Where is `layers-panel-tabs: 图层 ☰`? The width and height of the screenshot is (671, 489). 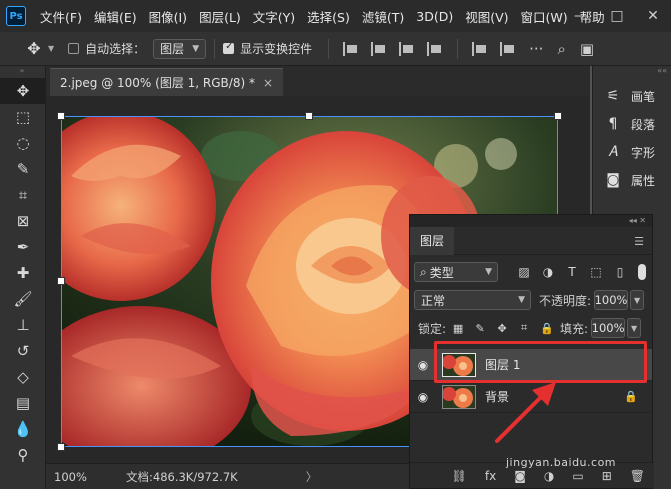 layers-panel-tabs: 图层 ☰ is located at coordinates (531, 240).